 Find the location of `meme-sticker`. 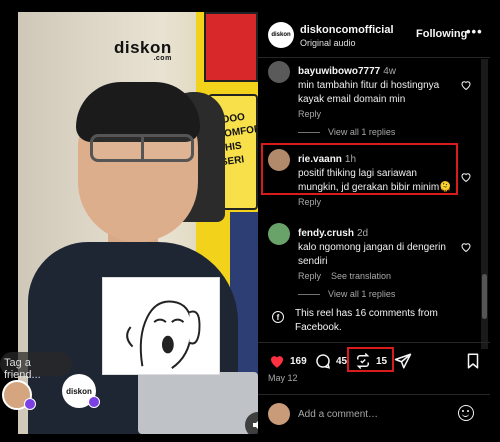

meme-sticker is located at coordinates (161, 326).